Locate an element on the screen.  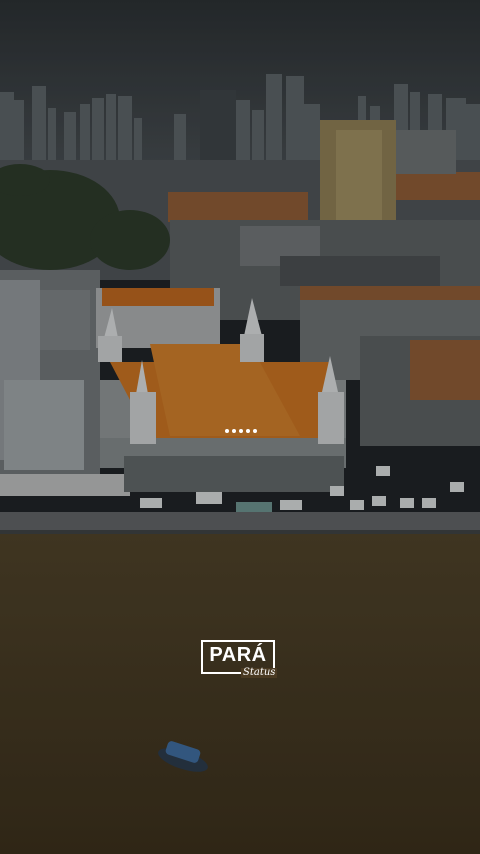
channel-watermark-logo: PARÁ Status is located at coordinates (240, 660).